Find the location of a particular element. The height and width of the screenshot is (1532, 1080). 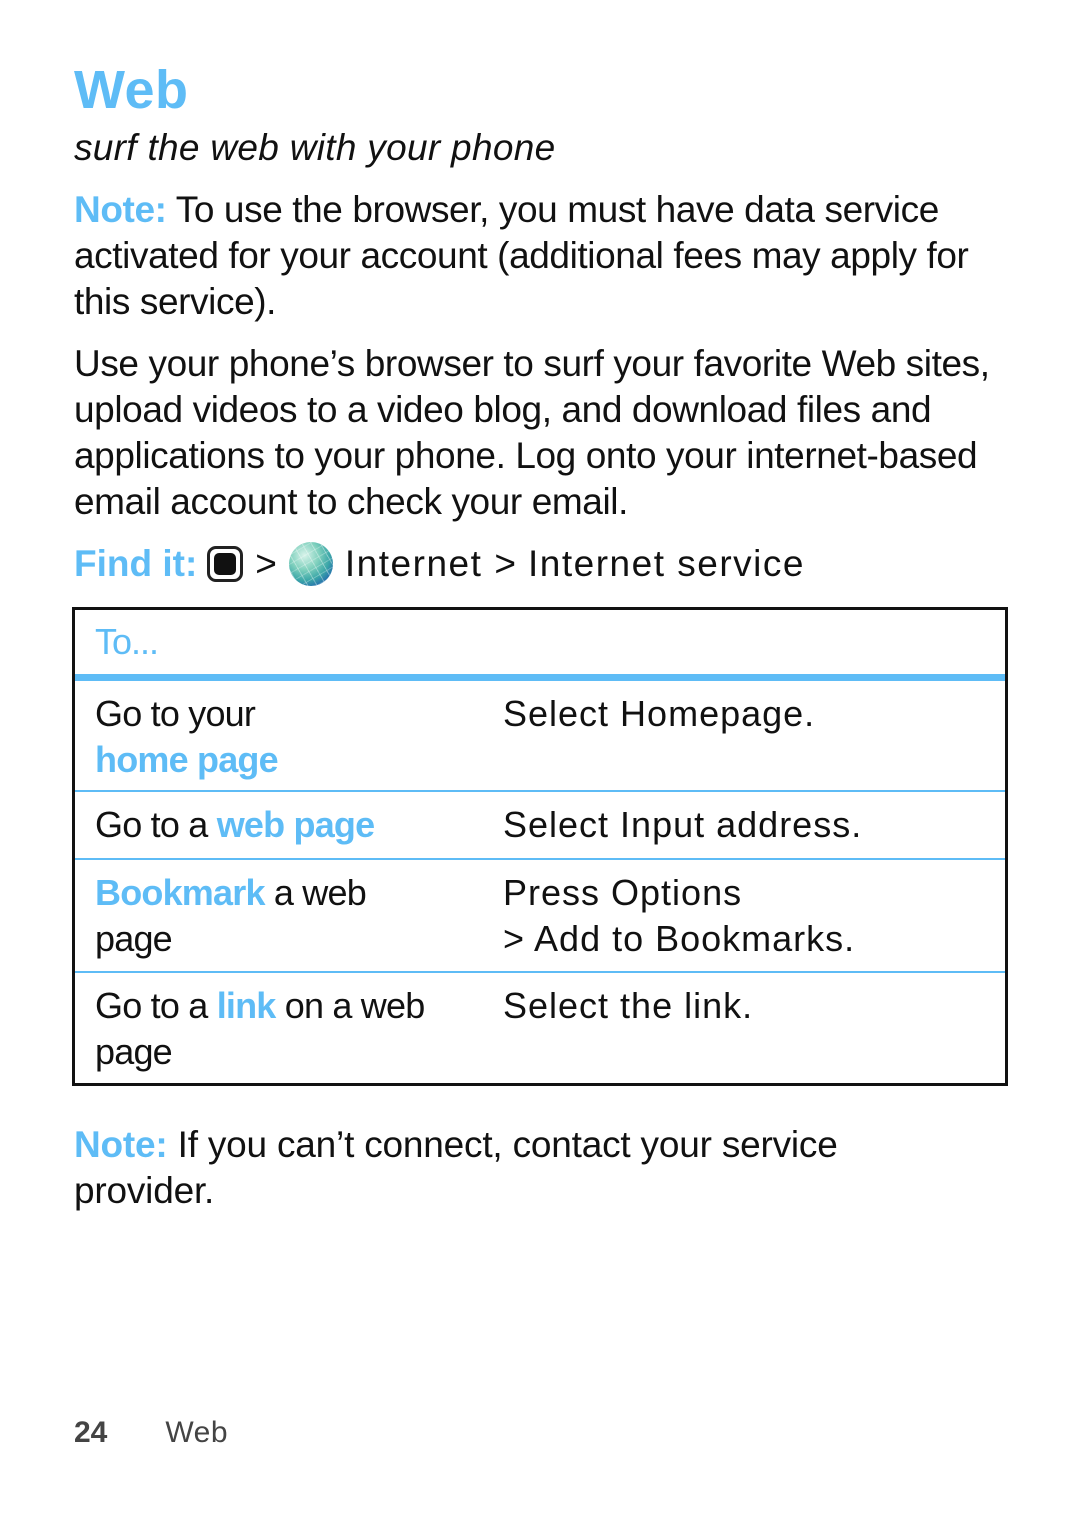

table-cell-task: Go to a link on a web page is located at coordinates (280, 1029).